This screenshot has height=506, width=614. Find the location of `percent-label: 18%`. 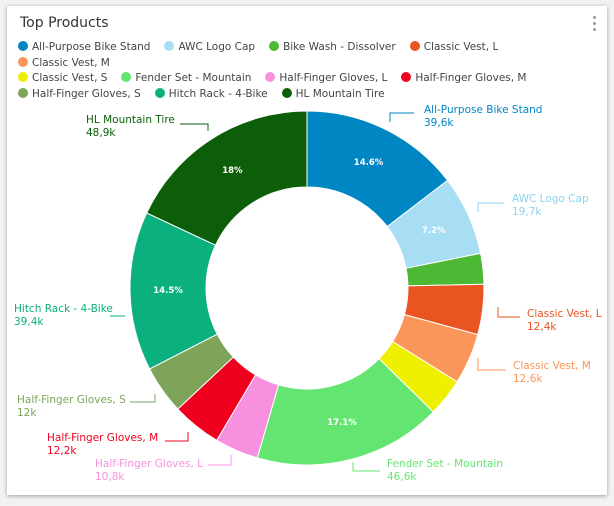

percent-label: 18% is located at coordinates (232, 170).